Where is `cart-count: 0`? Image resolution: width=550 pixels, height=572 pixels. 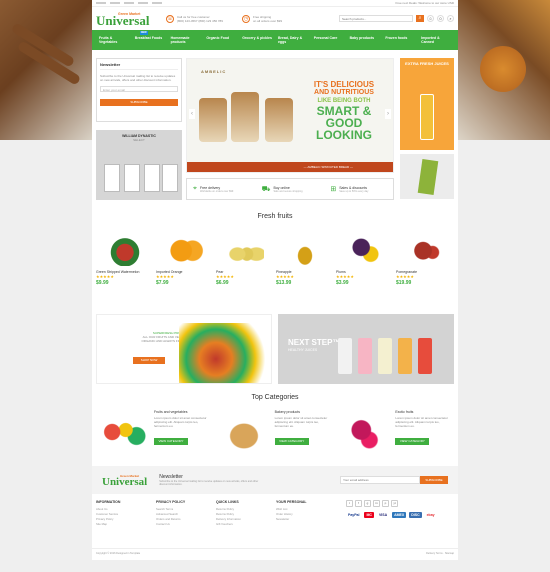
cart-count: 0 is located at coordinates (440, 18).